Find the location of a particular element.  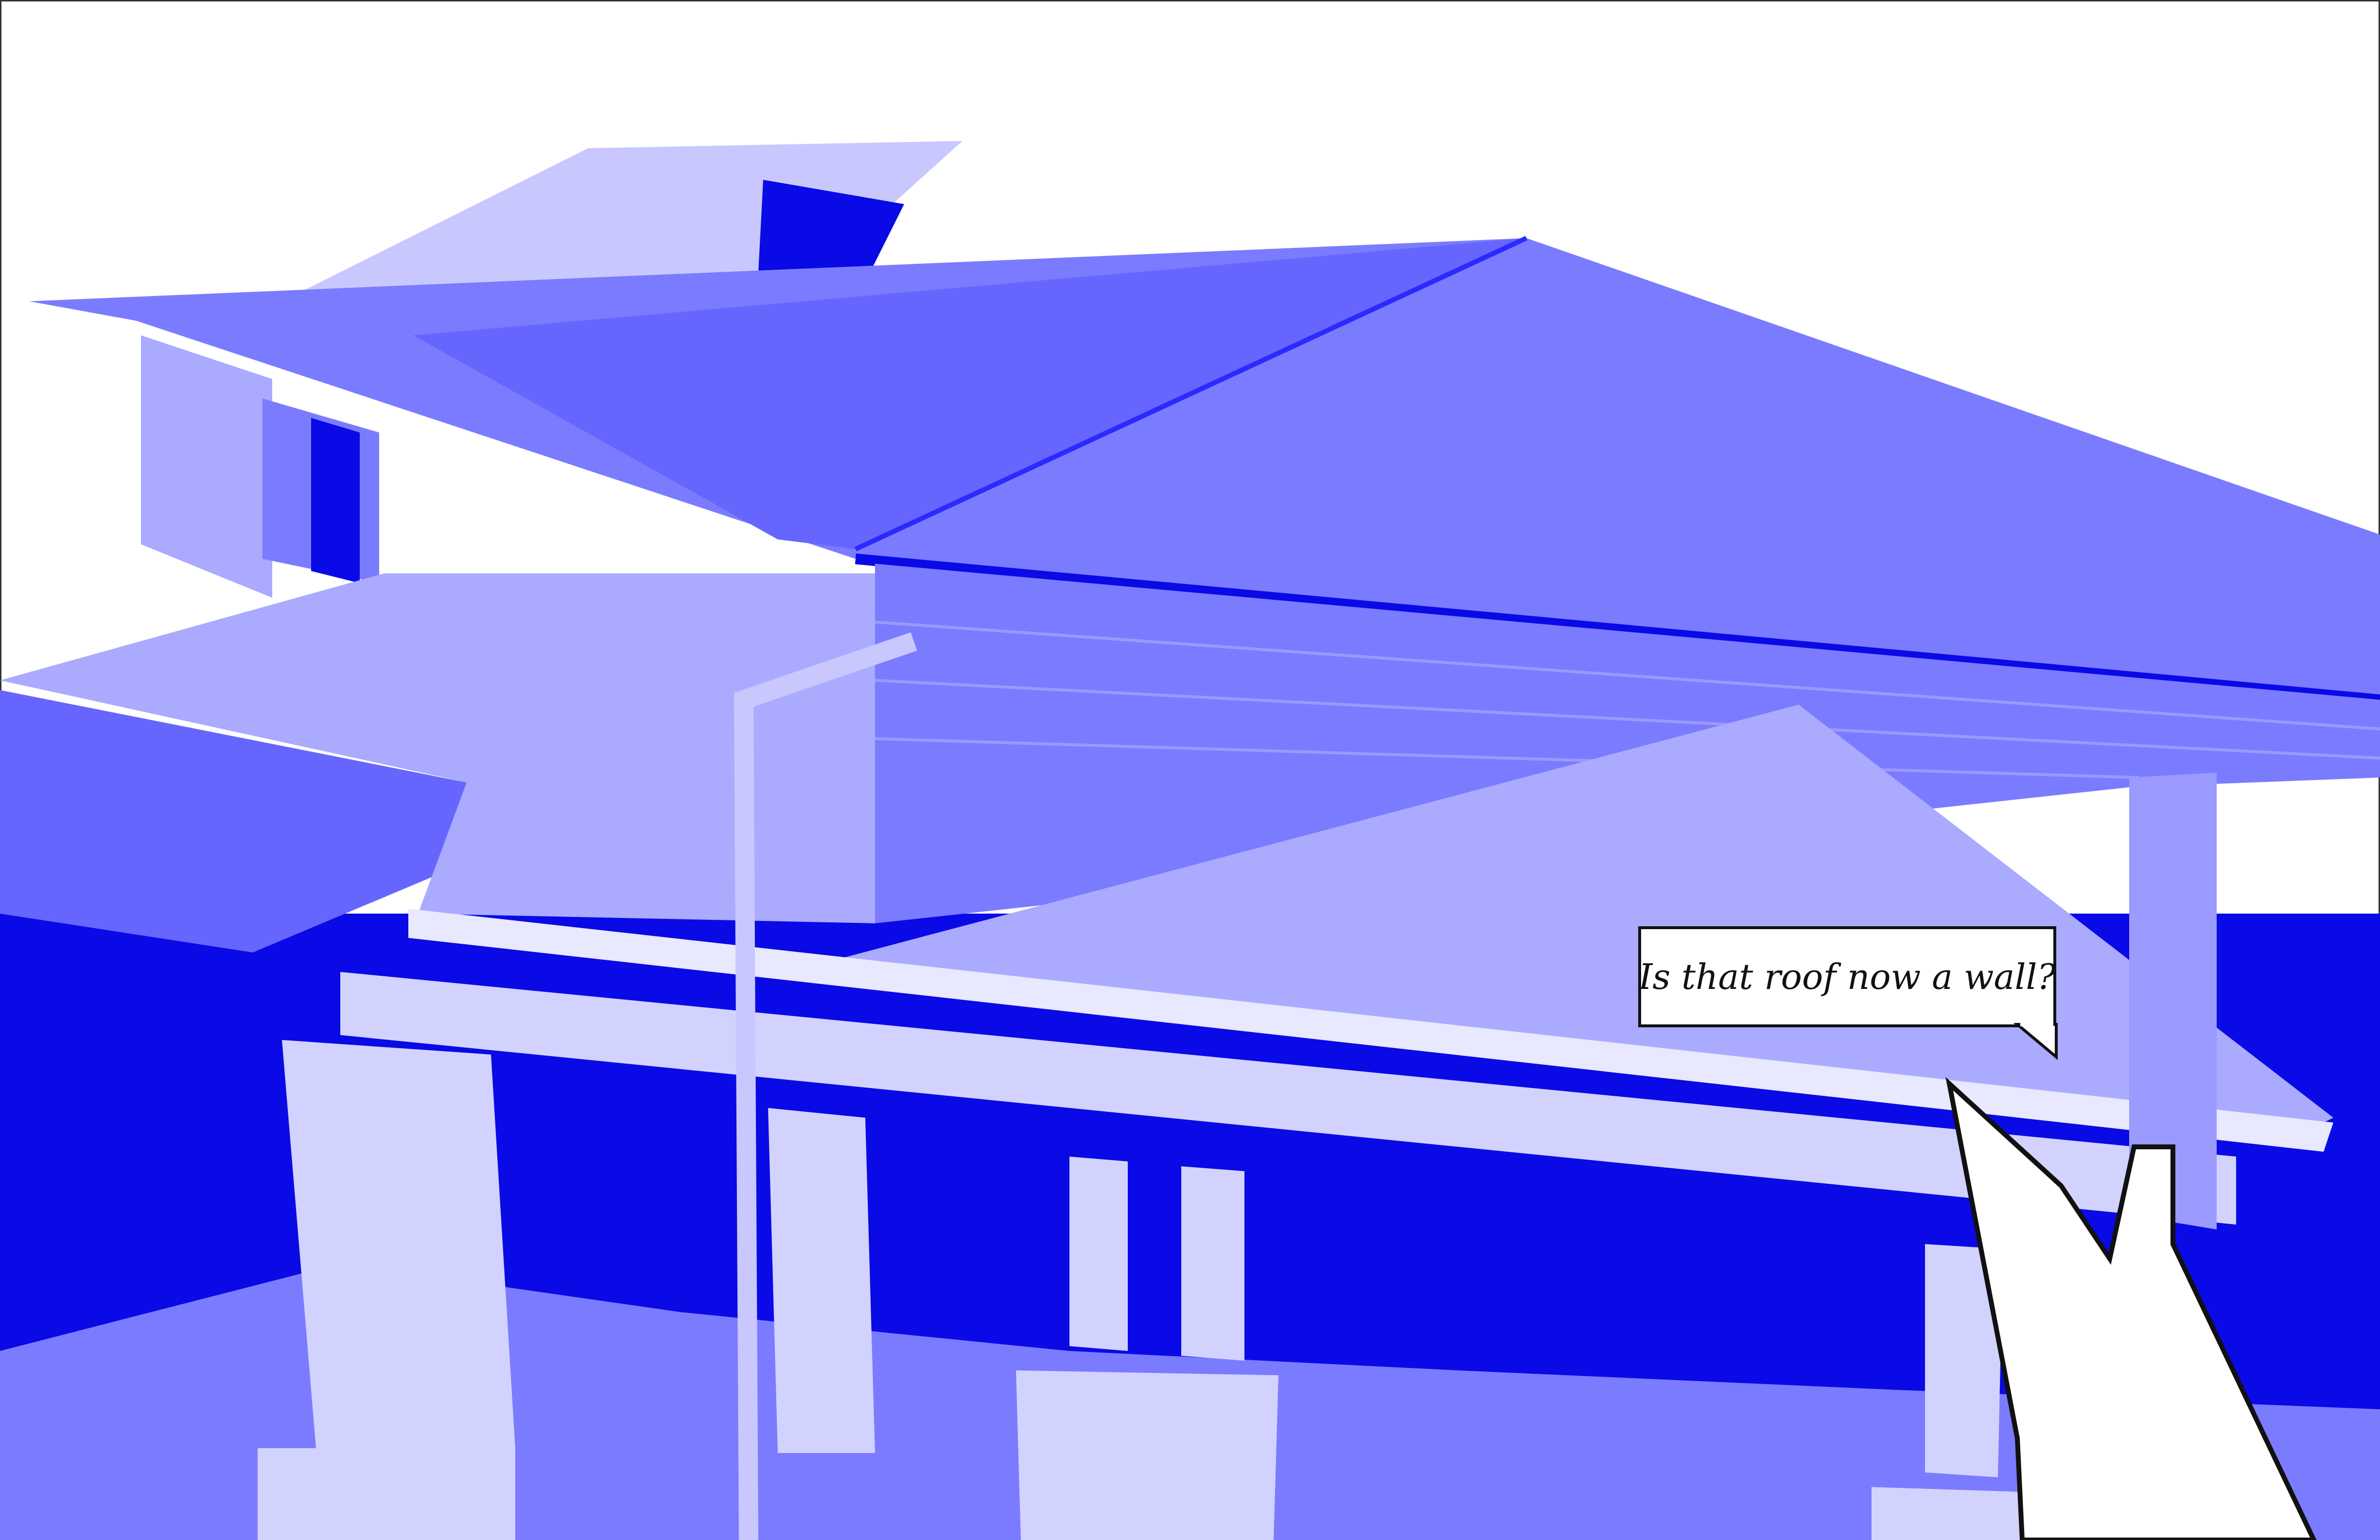

callout-text: Is that roof now a wall? is located at coordinates (1847, 976).